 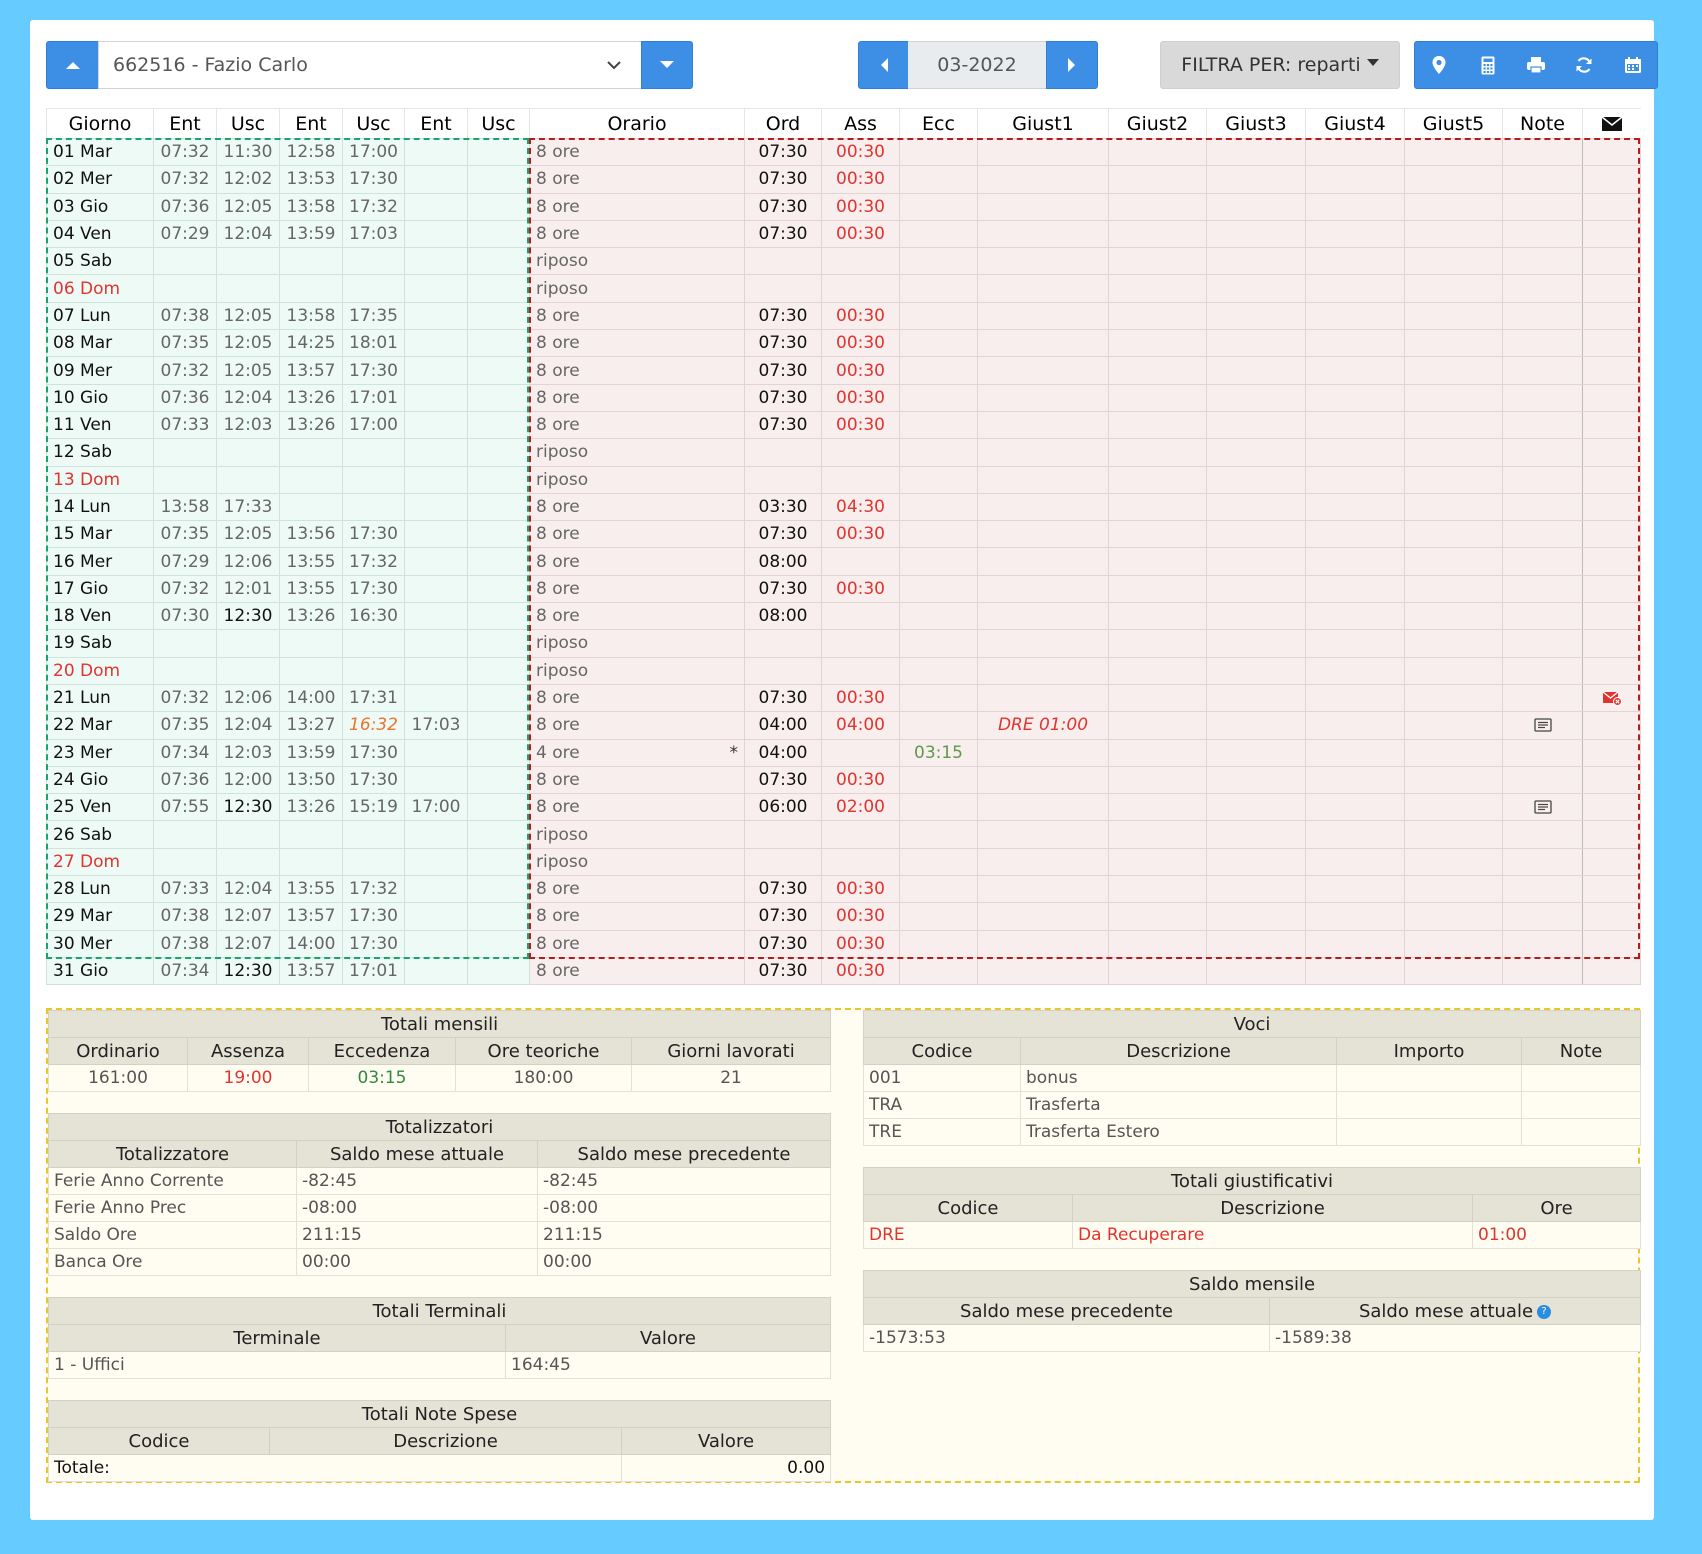 What do you see at coordinates (1280, 65) in the screenshot?
I see `filter-dropdown-button: FILTRA PER: reparti` at bounding box center [1280, 65].